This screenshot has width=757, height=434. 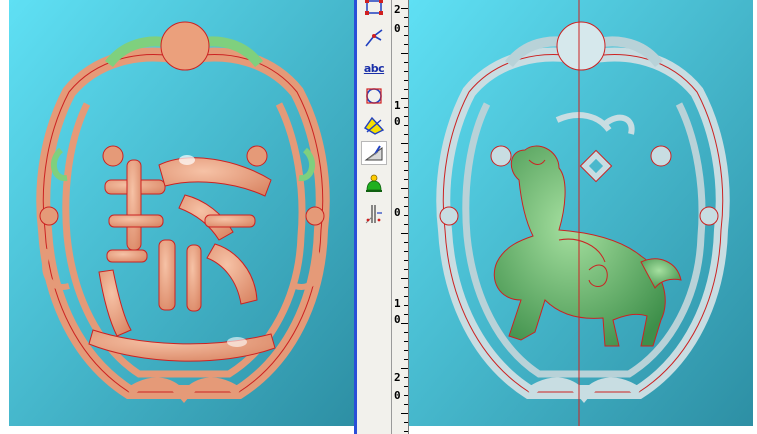 I want to click on sculpt-tool-icon, so click(x=373, y=153).